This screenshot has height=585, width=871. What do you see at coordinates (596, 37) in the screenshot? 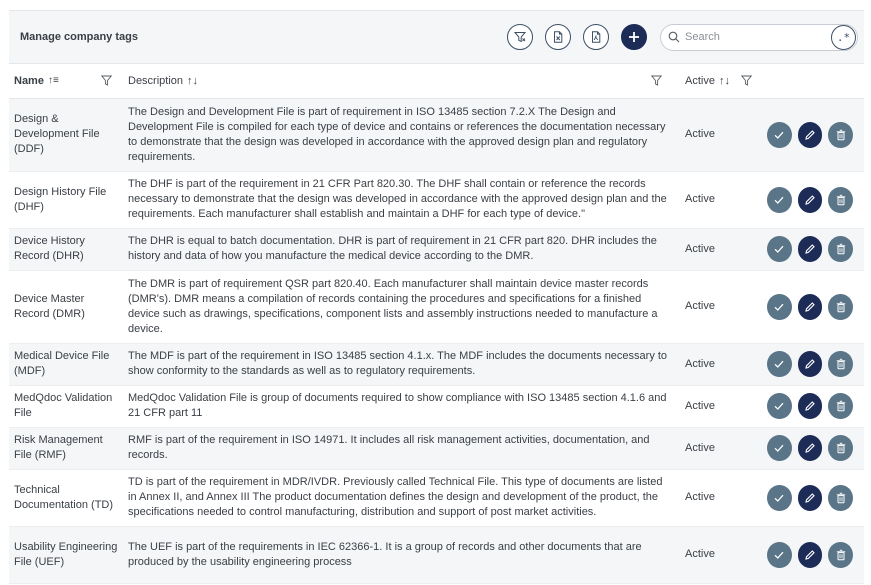
I see `export-pdf-button` at bounding box center [596, 37].